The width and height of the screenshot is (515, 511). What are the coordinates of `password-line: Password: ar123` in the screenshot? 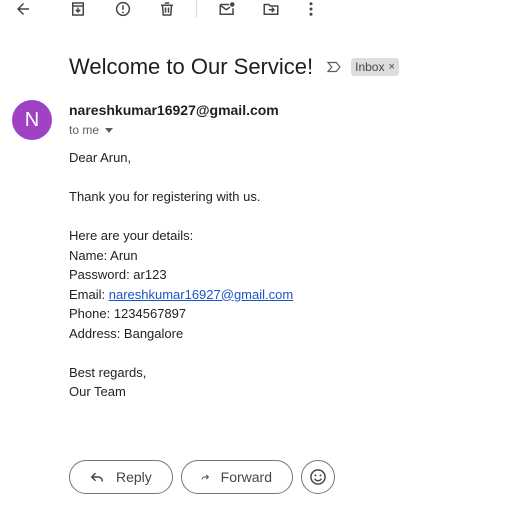 It's located at (118, 274).